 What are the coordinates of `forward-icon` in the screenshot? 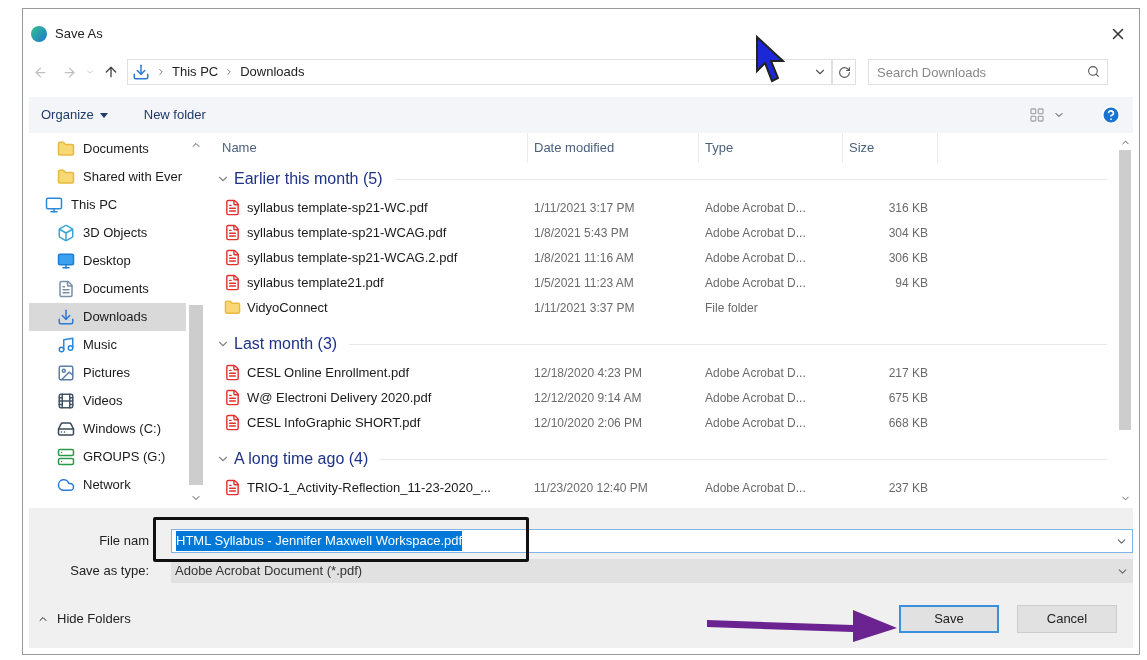 It's located at (69, 72).